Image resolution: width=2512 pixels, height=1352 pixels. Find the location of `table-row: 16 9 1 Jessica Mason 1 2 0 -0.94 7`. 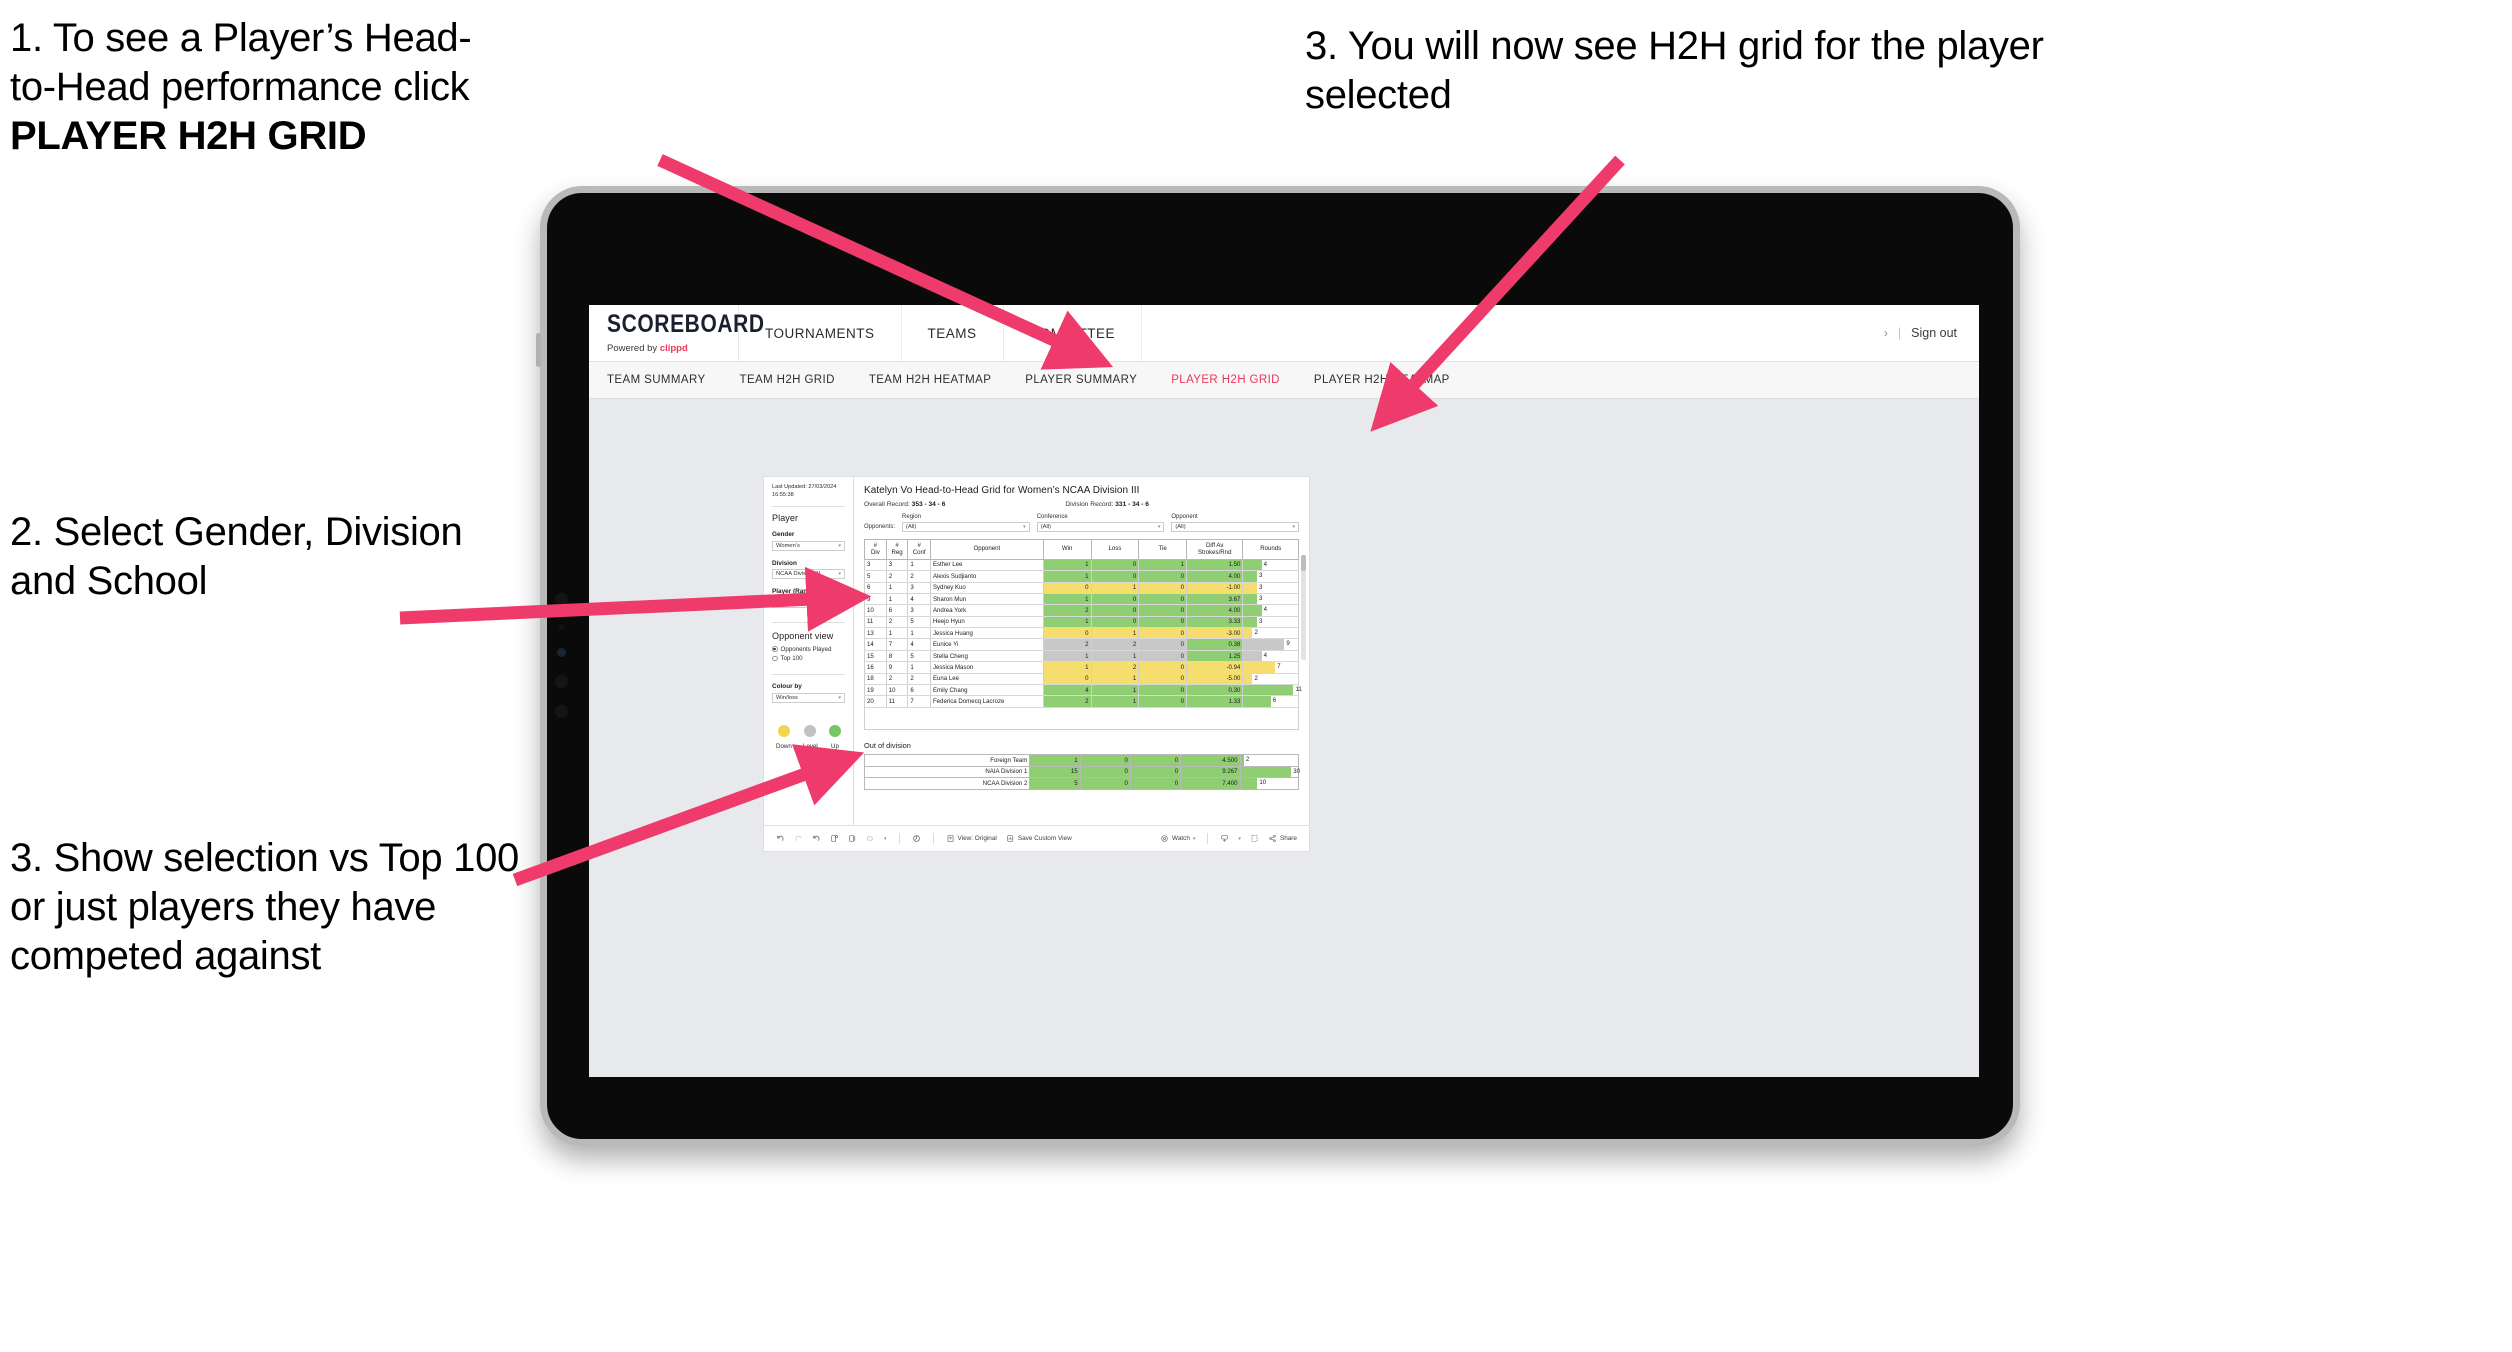

table-row: 16 9 1 Jessica Mason 1 2 0 -0.94 7 is located at coordinates (1081, 667).